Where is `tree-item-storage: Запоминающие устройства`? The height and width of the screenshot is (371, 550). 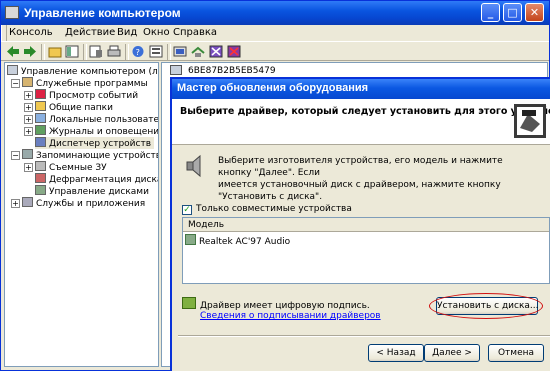
tree-item-storage: Запоминающие устройства is located at coordinates (90, 155).